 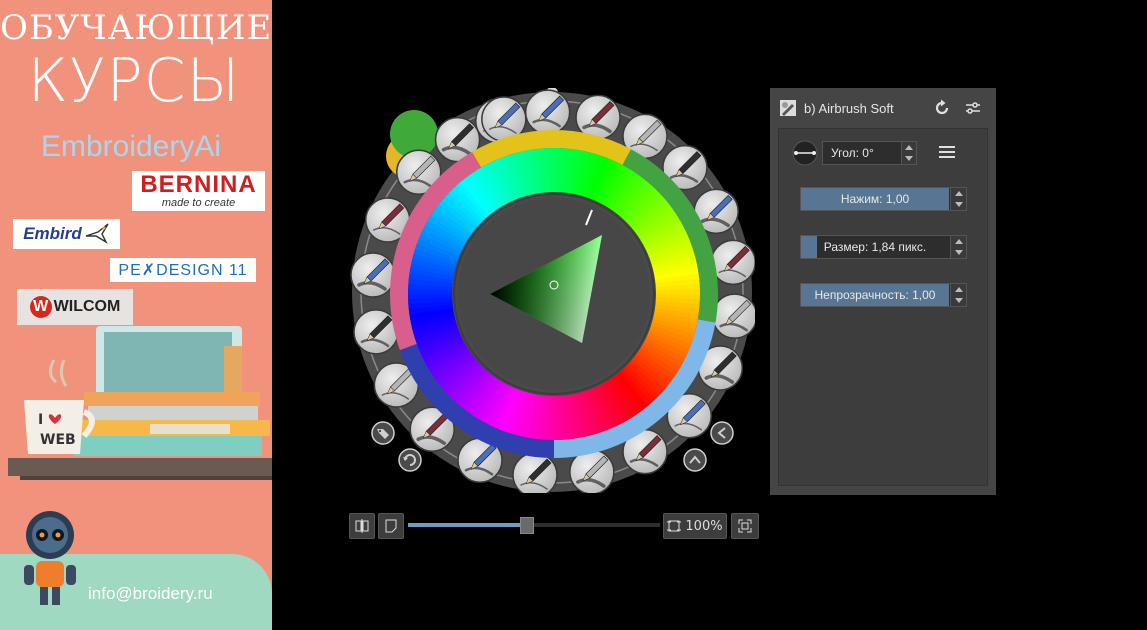 I want to click on pe-design-logo-text: PE✗DESIGN 11, so click(x=183, y=270).